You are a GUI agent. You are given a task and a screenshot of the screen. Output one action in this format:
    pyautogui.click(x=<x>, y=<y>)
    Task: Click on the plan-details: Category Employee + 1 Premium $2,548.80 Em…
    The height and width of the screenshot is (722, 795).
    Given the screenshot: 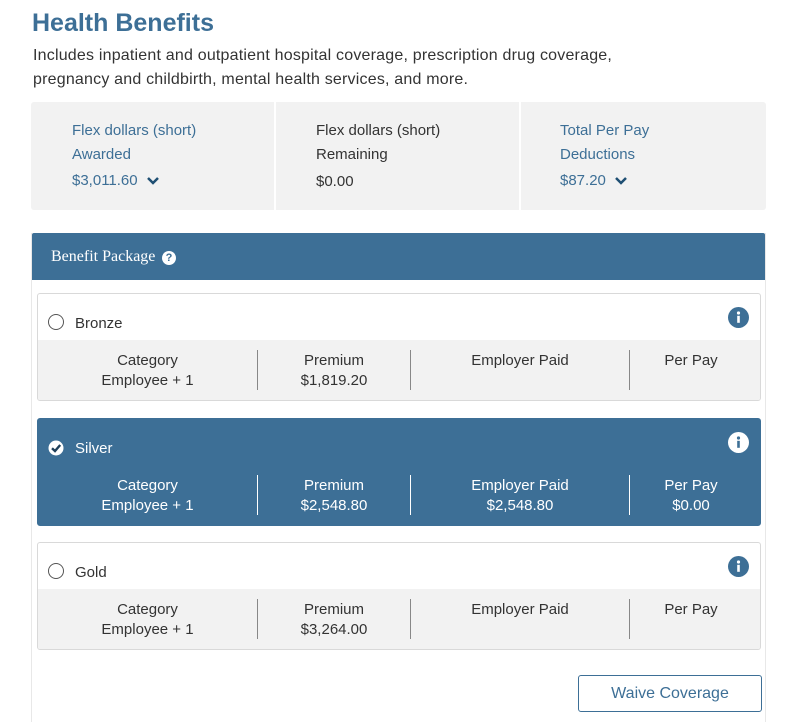 What is the action you would take?
    pyautogui.click(x=399, y=495)
    